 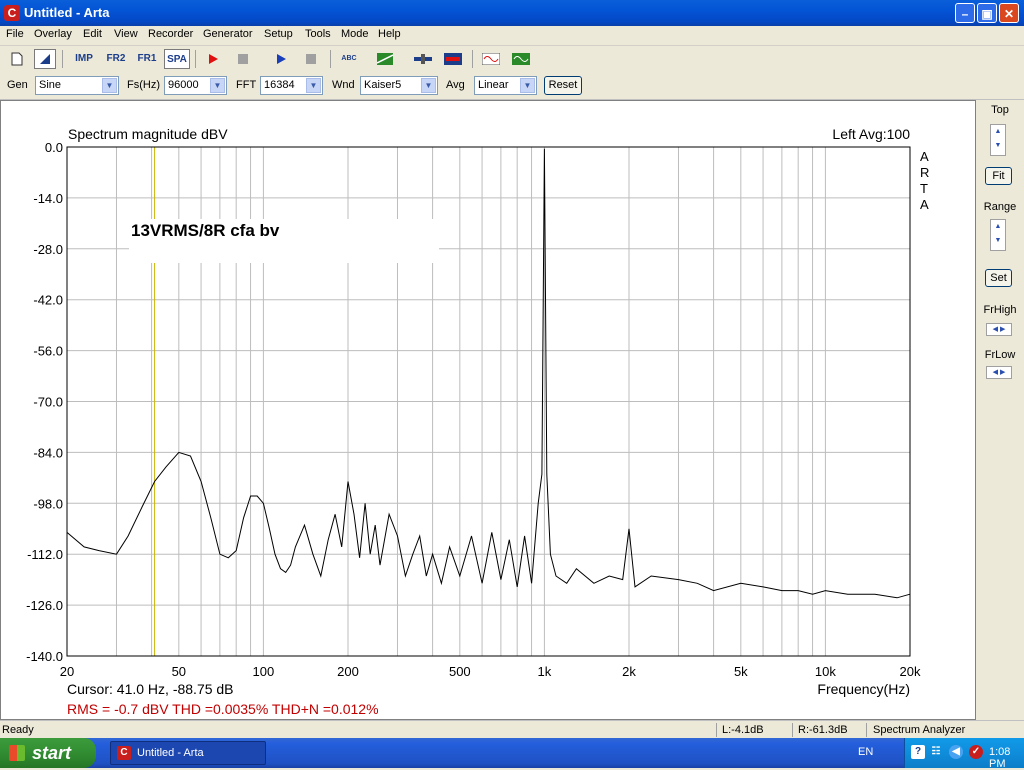 What do you see at coordinates (998, 235) in the screenshot?
I see `range-spinner: ▲ ▼` at bounding box center [998, 235].